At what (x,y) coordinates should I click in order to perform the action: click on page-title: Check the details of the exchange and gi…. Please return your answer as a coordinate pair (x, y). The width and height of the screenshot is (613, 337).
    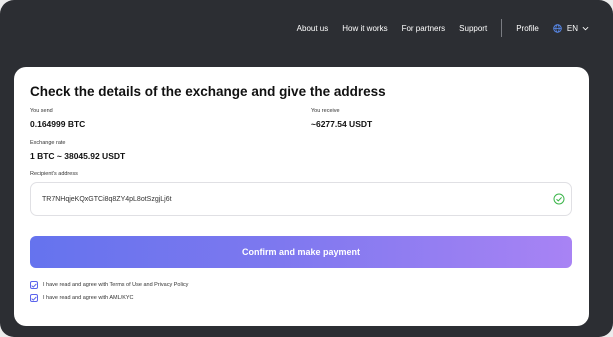
    Looking at the image, I should click on (208, 91).